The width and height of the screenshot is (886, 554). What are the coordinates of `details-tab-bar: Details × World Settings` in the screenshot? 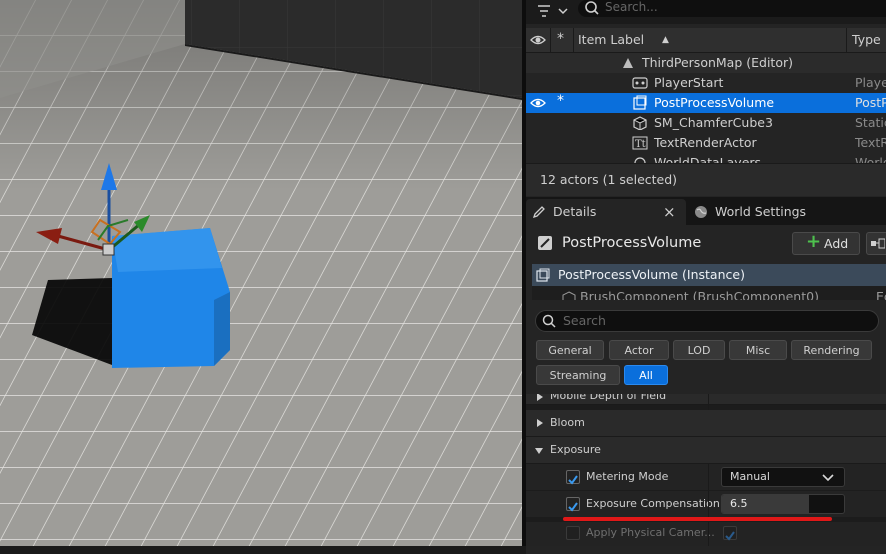 It's located at (706, 211).